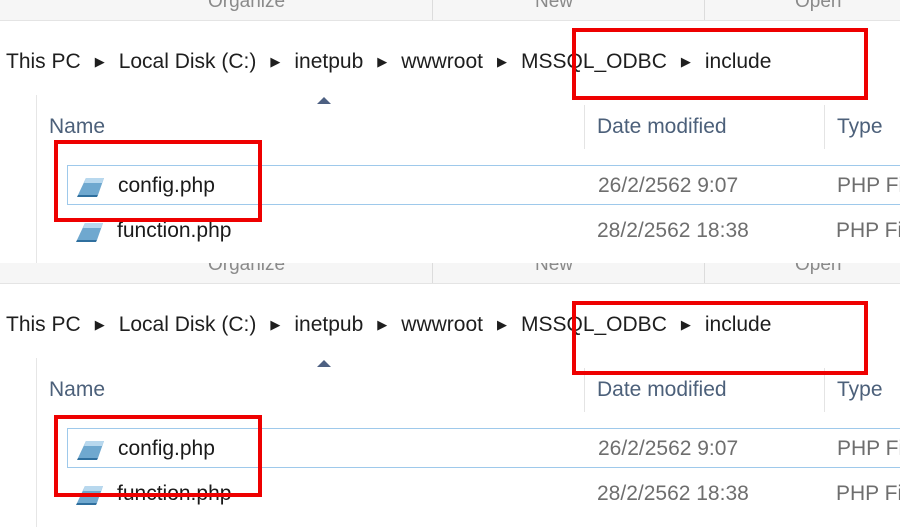 The height and width of the screenshot is (527, 900). Describe the element at coordinates (704, 127) in the screenshot. I see `column-header-date-modified: Date modified` at that location.